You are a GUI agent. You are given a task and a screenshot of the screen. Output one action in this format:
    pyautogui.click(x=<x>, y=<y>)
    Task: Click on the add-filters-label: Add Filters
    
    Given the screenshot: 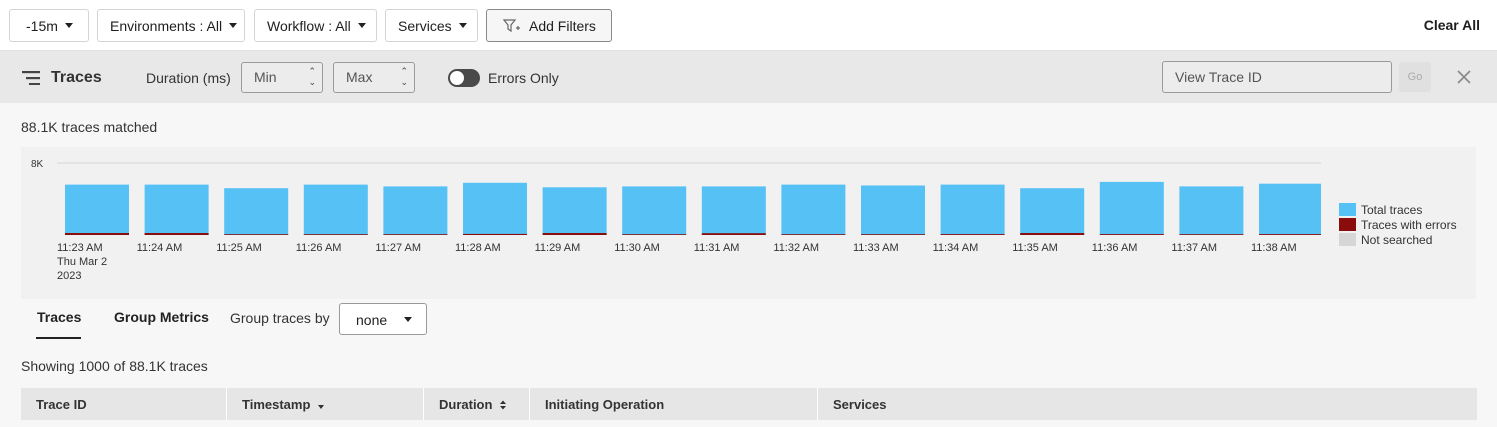 What is the action you would take?
    pyautogui.click(x=562, y=25)
    